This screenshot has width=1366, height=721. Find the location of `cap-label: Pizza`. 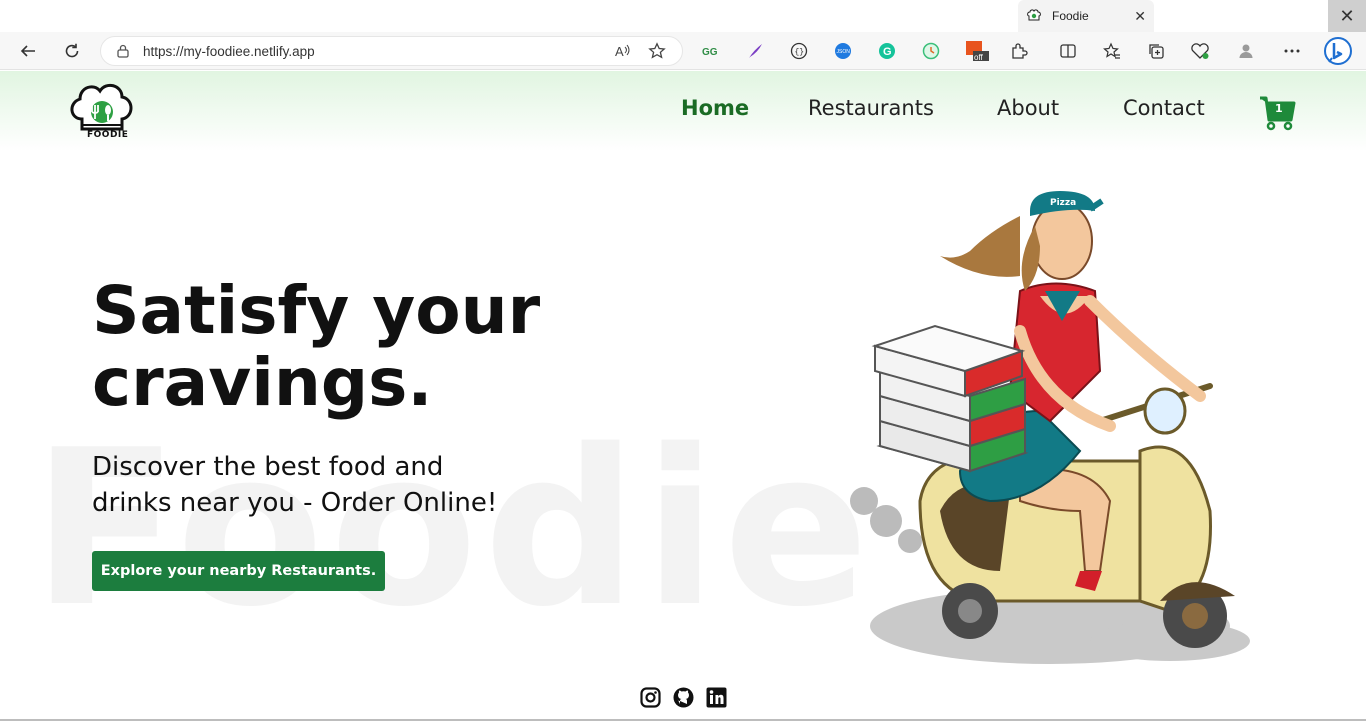

cap-label: Pizza is located at coordinates (1063, 203).